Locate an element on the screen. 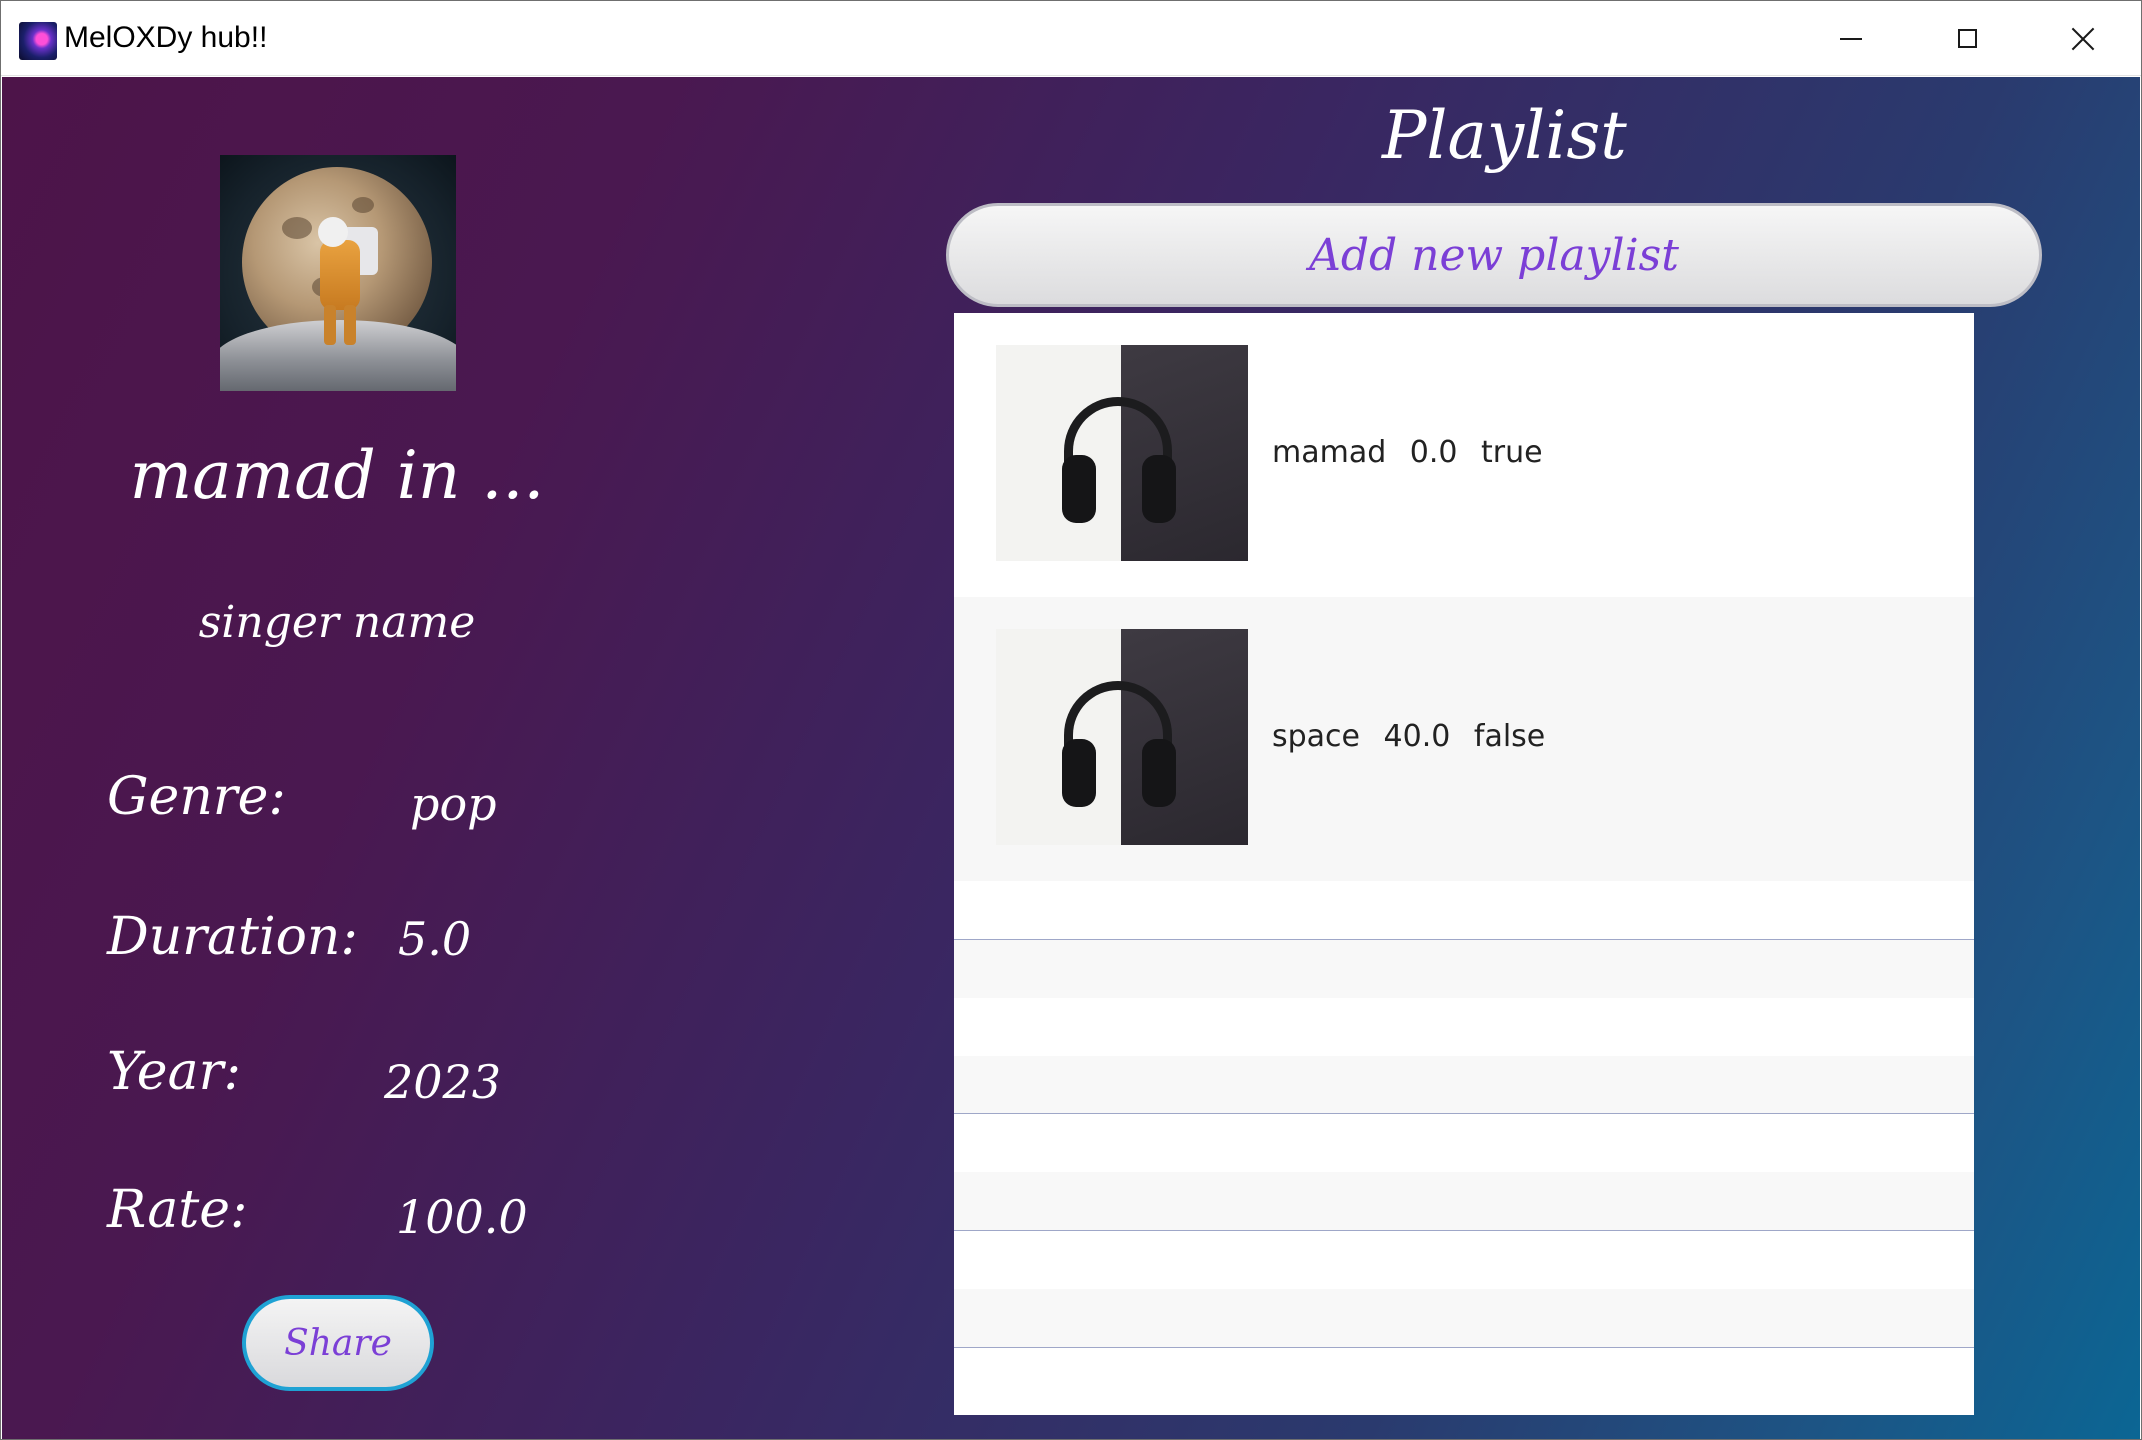 This screenshot has width=2142, height=1440. minimize-button is located at coordinates (1851, 38).